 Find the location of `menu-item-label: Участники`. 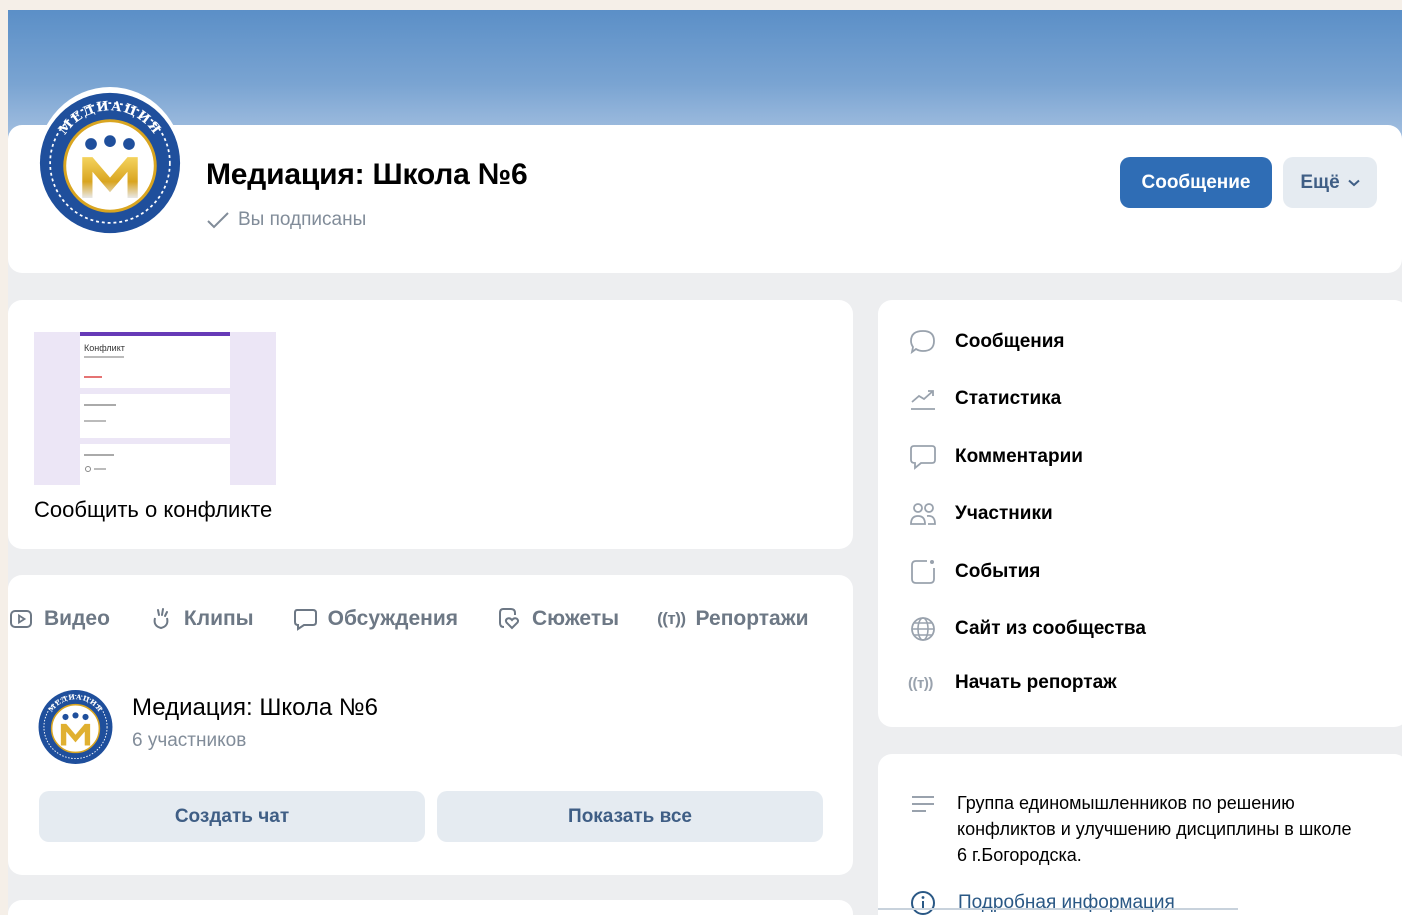

menu-item-label: Участники is located at coordinates (1004, 513).